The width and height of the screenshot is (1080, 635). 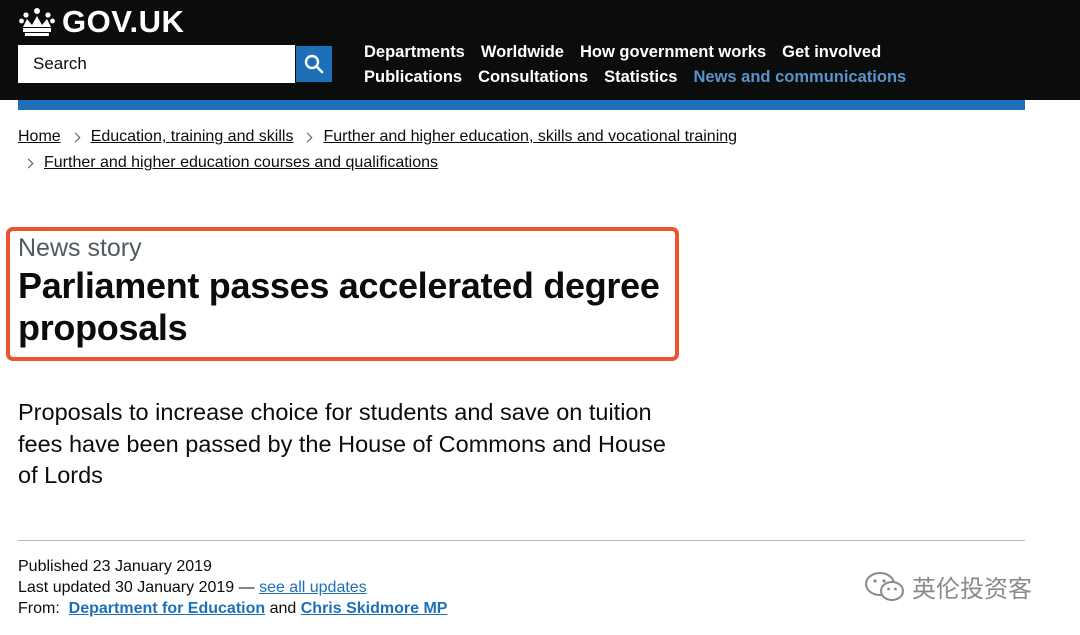 What do you see at coordinates (192, 137) in the screenshot?
I see `breadcrumb-education: Education, training and skills` at bounding box center [192, 137].